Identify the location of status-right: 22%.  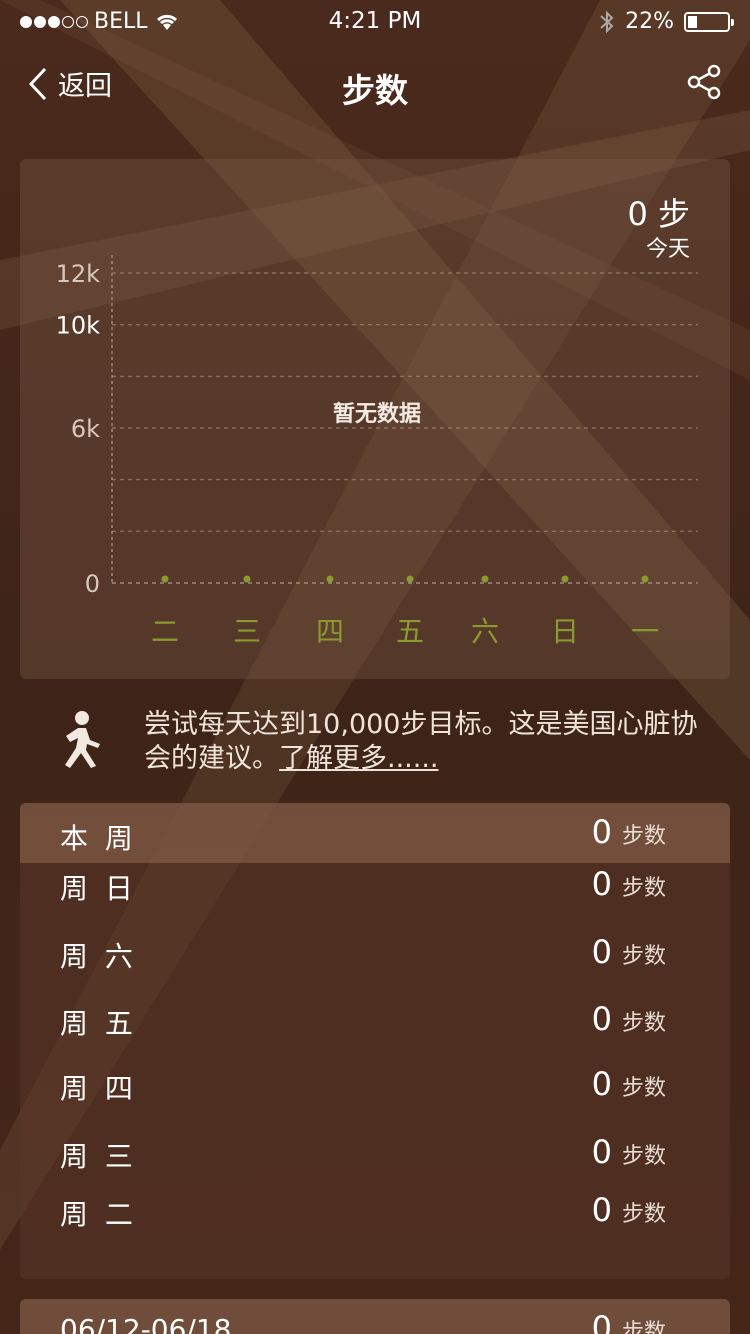
(666, 21).